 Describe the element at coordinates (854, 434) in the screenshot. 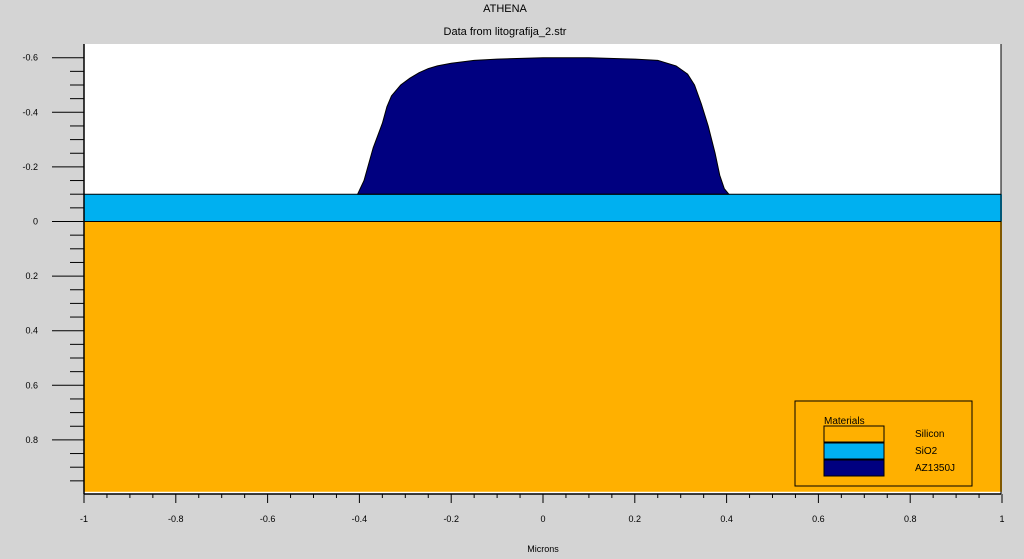

I see `legend-swatch-silicon` at that location.